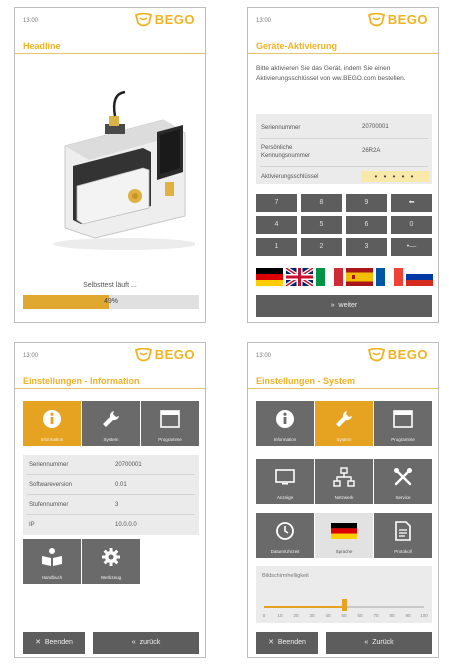  What do you see at coordinates (286, 152) in the screenshot?
I see `row-key: Persönliche Kennungsnummer` at bounding box center [286, 152].